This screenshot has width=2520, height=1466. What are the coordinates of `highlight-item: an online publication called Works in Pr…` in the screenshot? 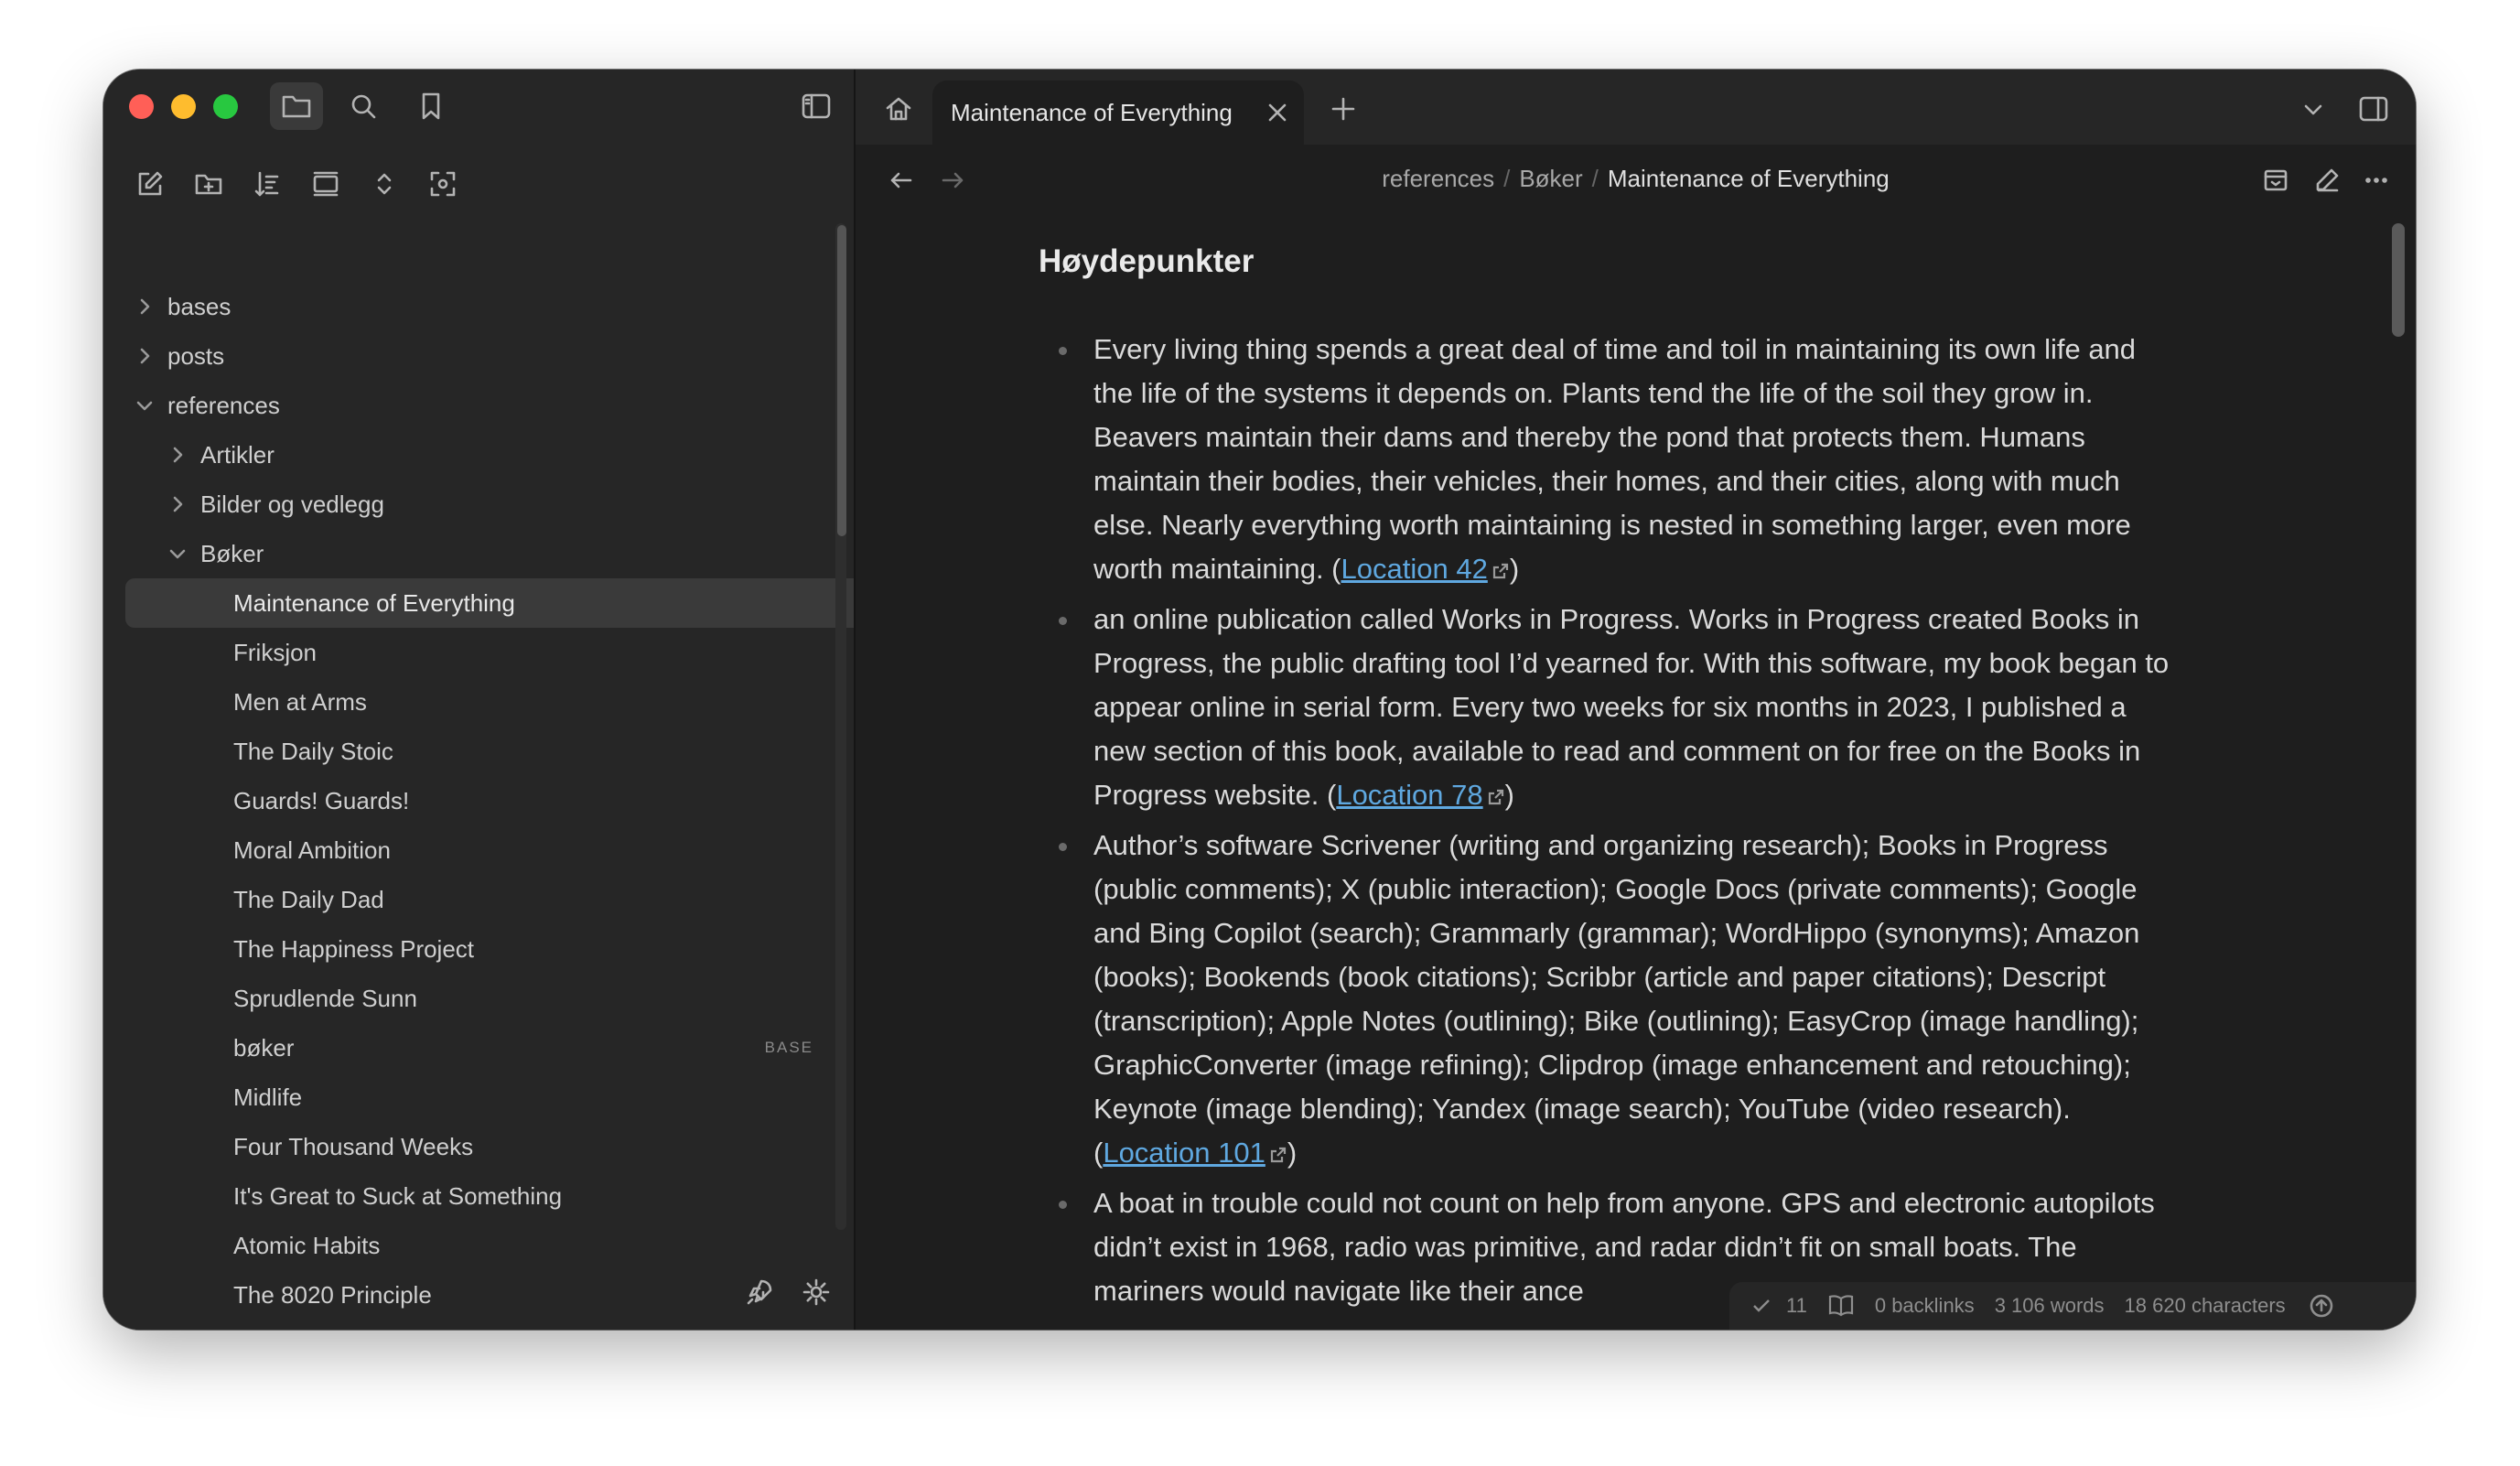 It's located at (1610, 708).